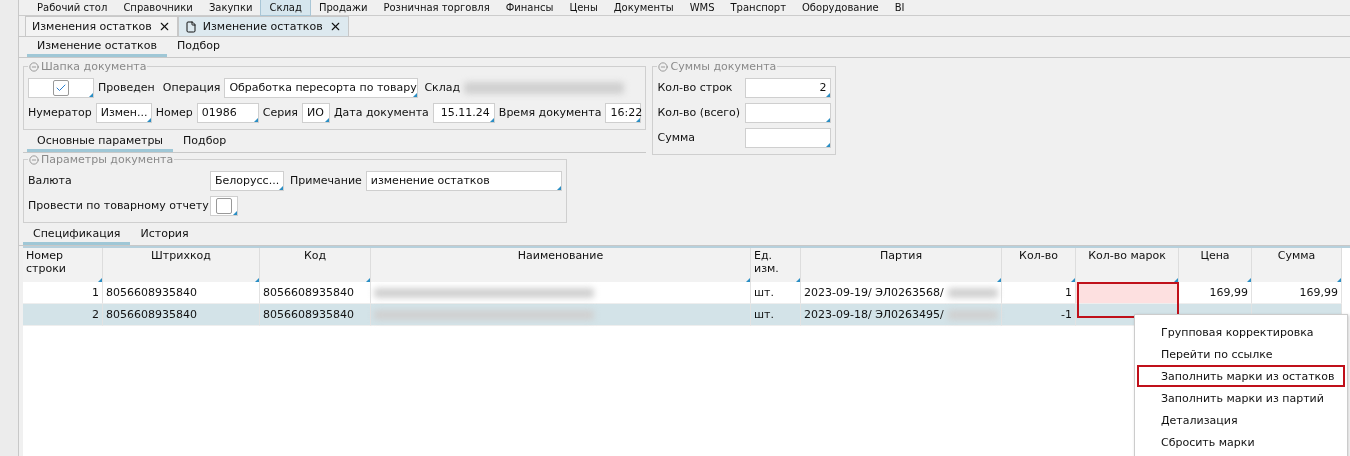  Describe the element at coordinates (695, 87) in the screenshot. I see `field-label: Кол-во строк` at that location.